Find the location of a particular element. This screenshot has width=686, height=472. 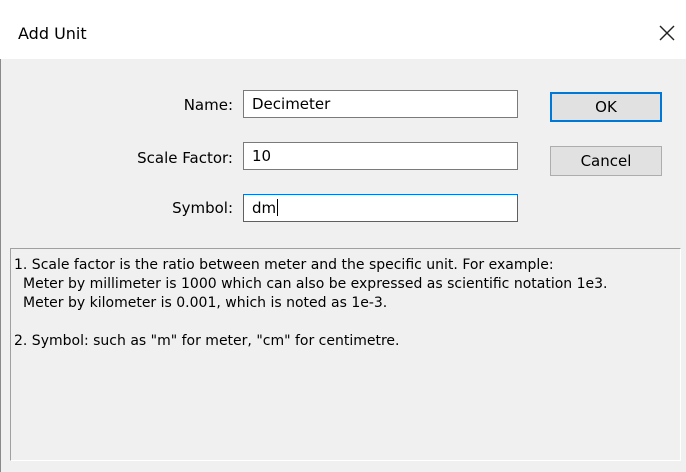

name-label: Name: is located at coordinates (208, 105).